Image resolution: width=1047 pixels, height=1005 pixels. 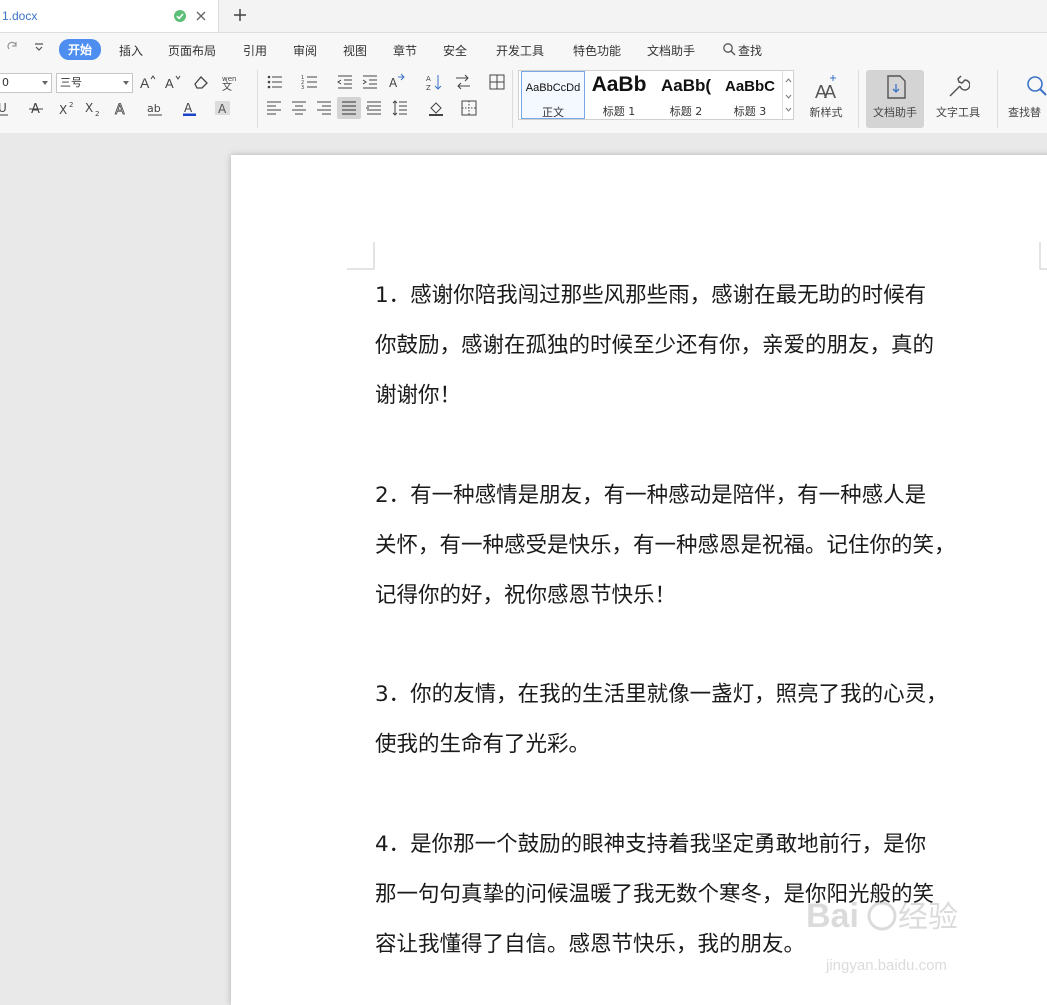 I want to click on phonetic-guide-icon: wen文, so click(x=229, y=82).